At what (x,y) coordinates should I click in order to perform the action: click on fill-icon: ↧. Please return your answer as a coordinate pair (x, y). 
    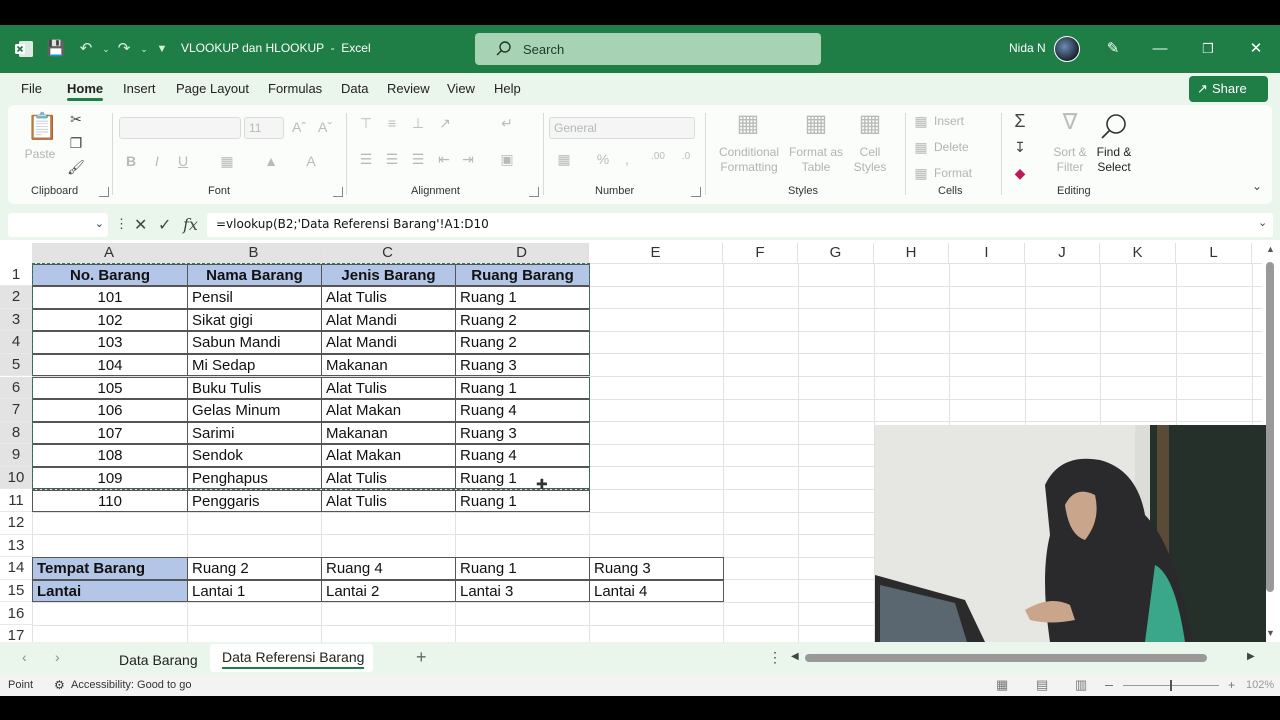
    Looking at the image, I should click on (1020, 147).